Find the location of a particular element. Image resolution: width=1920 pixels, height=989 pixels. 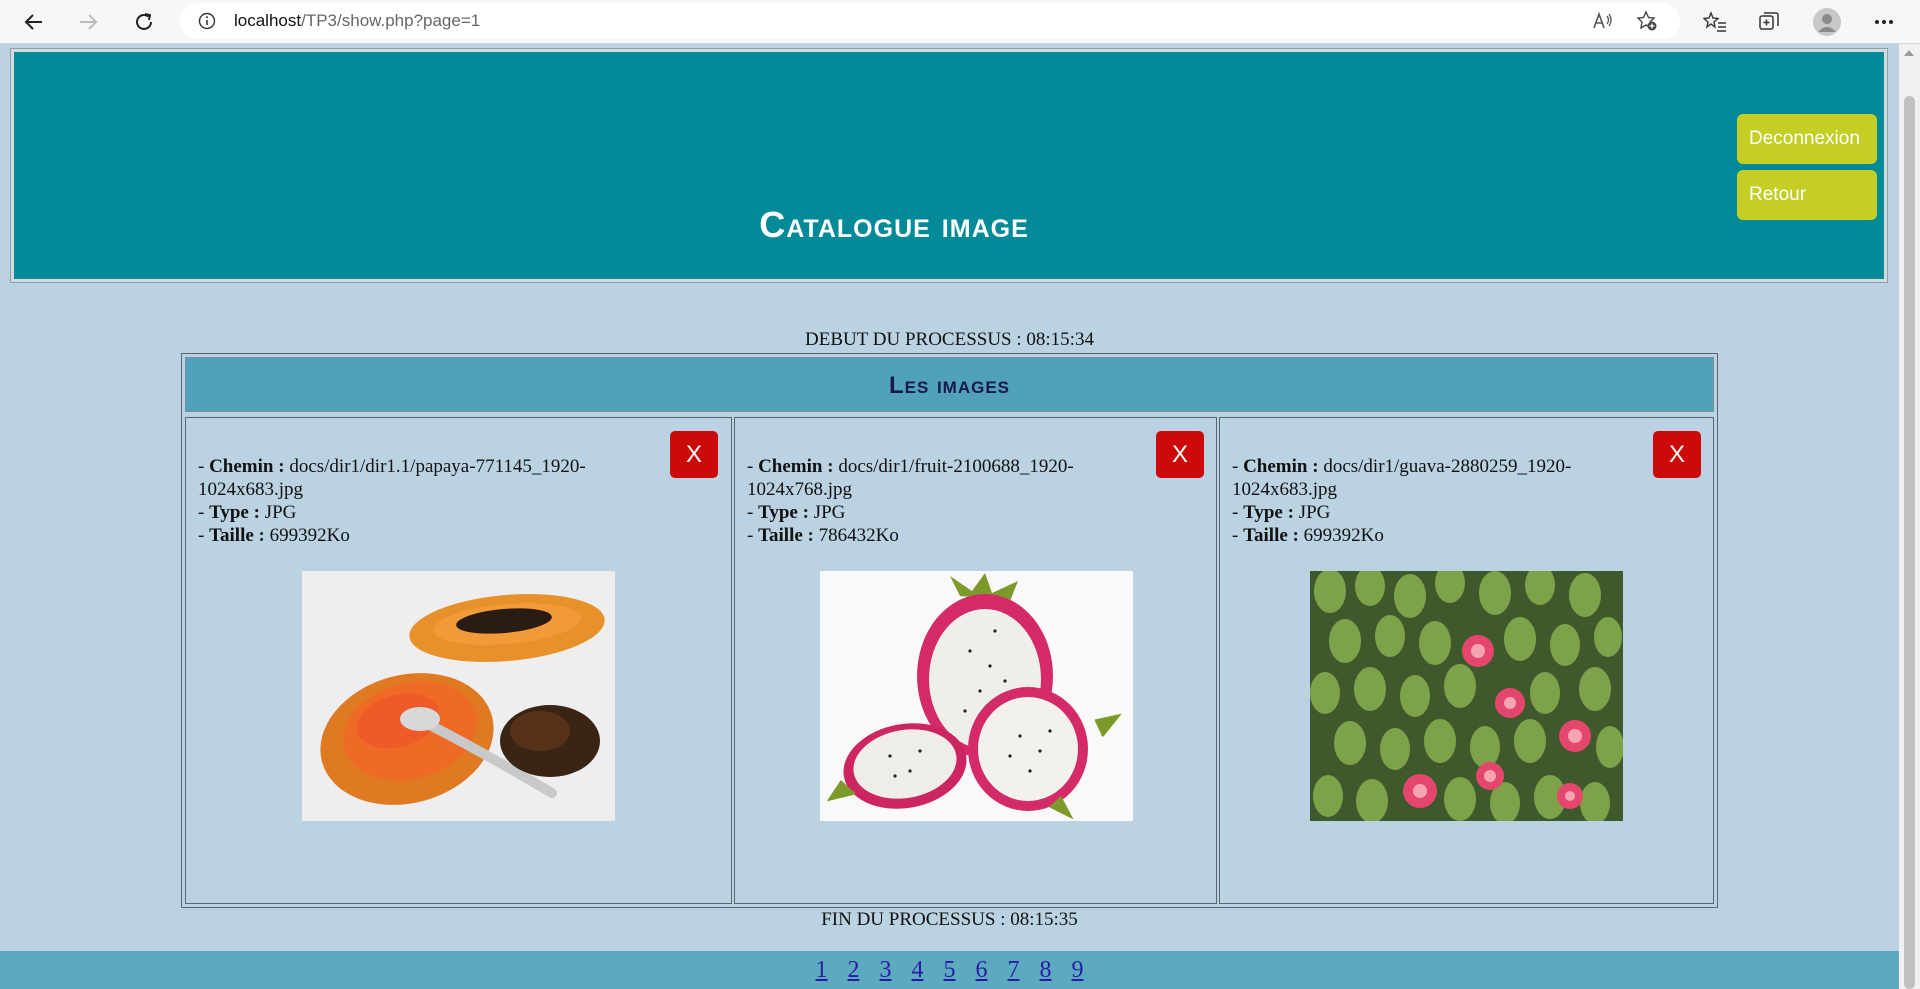

refresh-icon is located at coordinates (144, 22).